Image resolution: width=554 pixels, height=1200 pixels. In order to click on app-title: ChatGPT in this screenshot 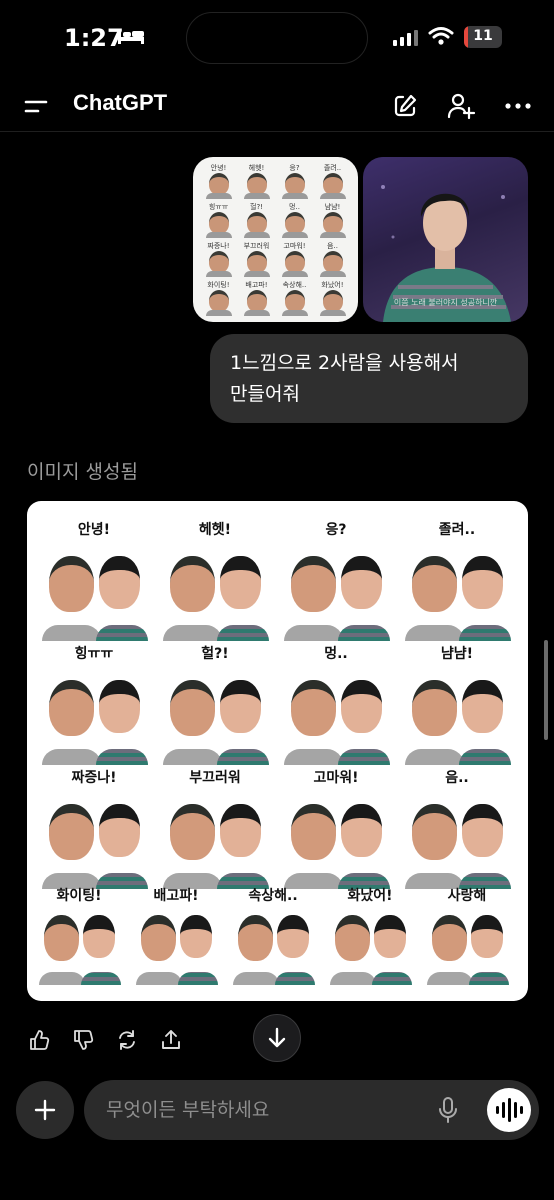, I will do `click(120, 103)`.